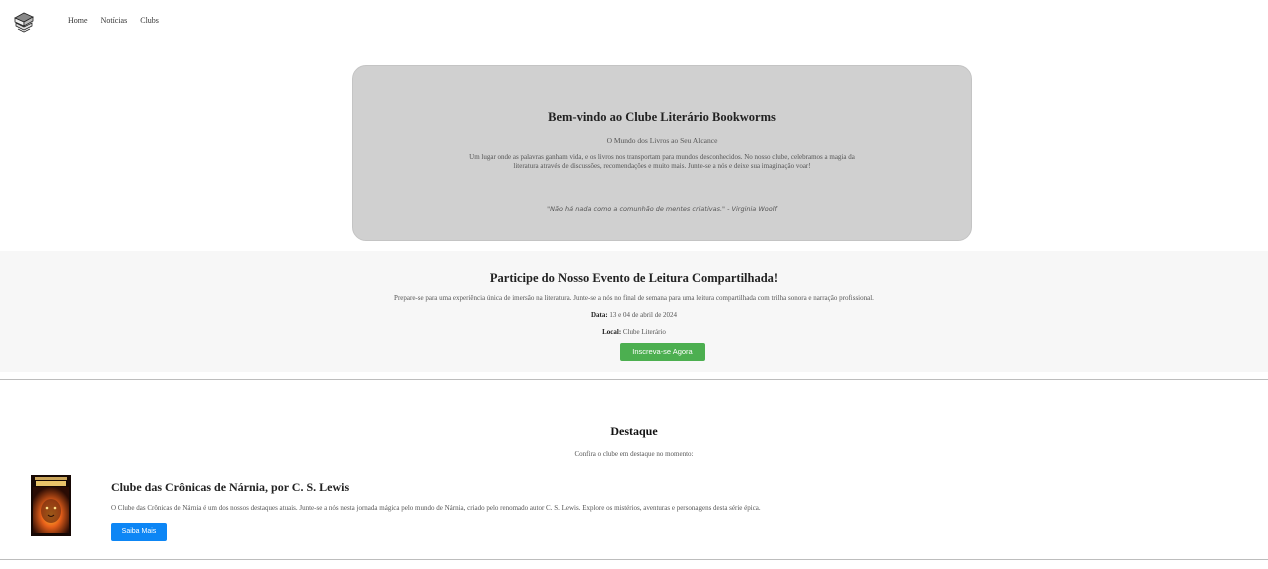 This screenshot has height=569, width=1268. I want to click on hero-title: Bem-vindo ao Clube Literário Bookworms, so click(662, 117).